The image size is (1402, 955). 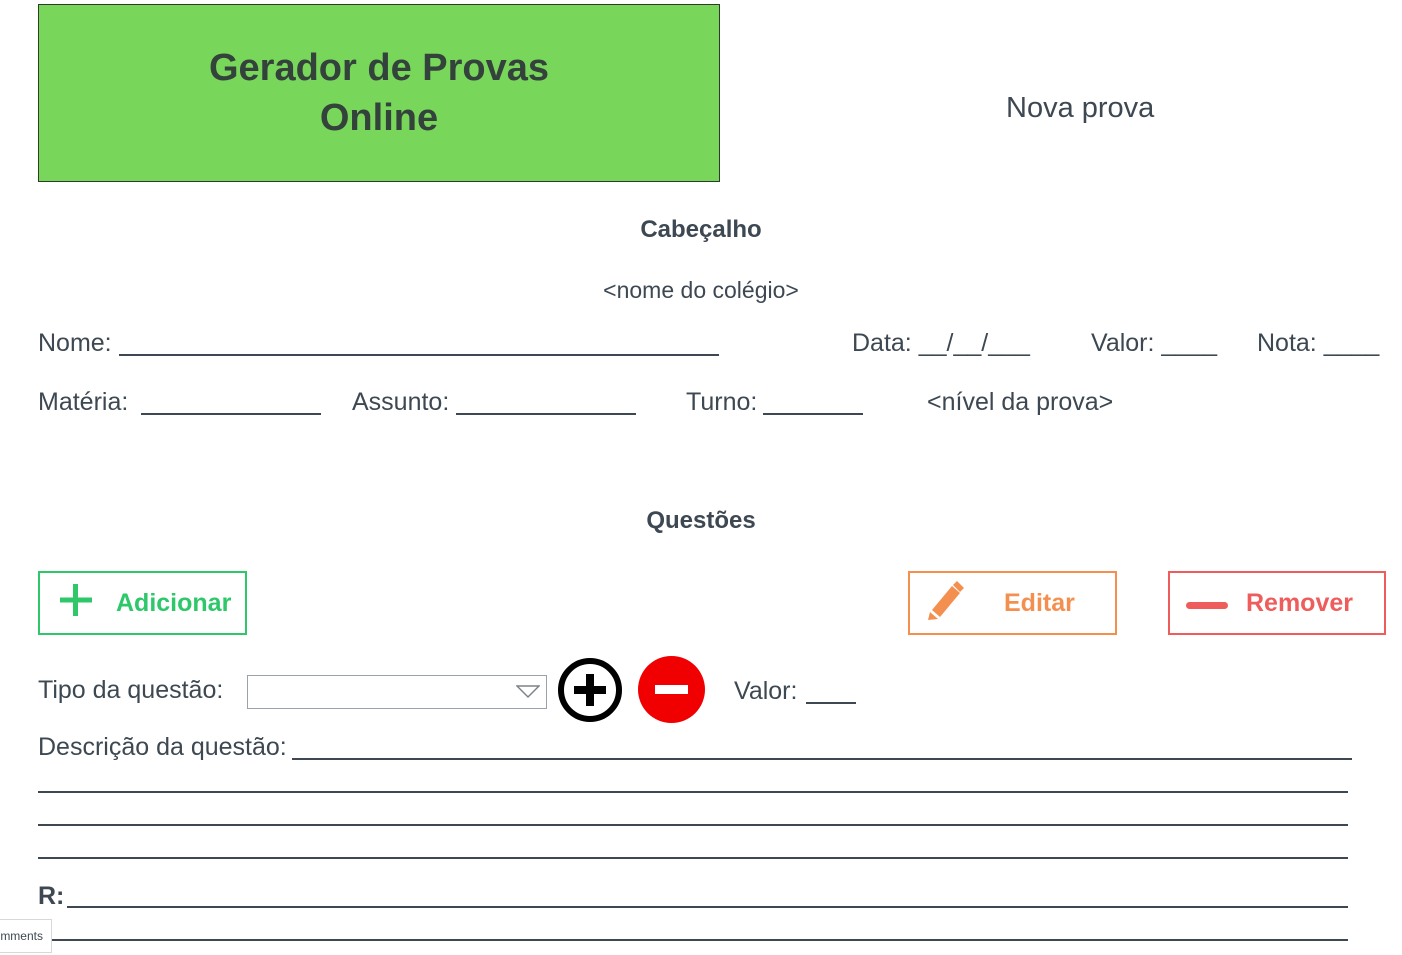 I want to click on remove-button-label: Remover, so click(x=1299, y=602).